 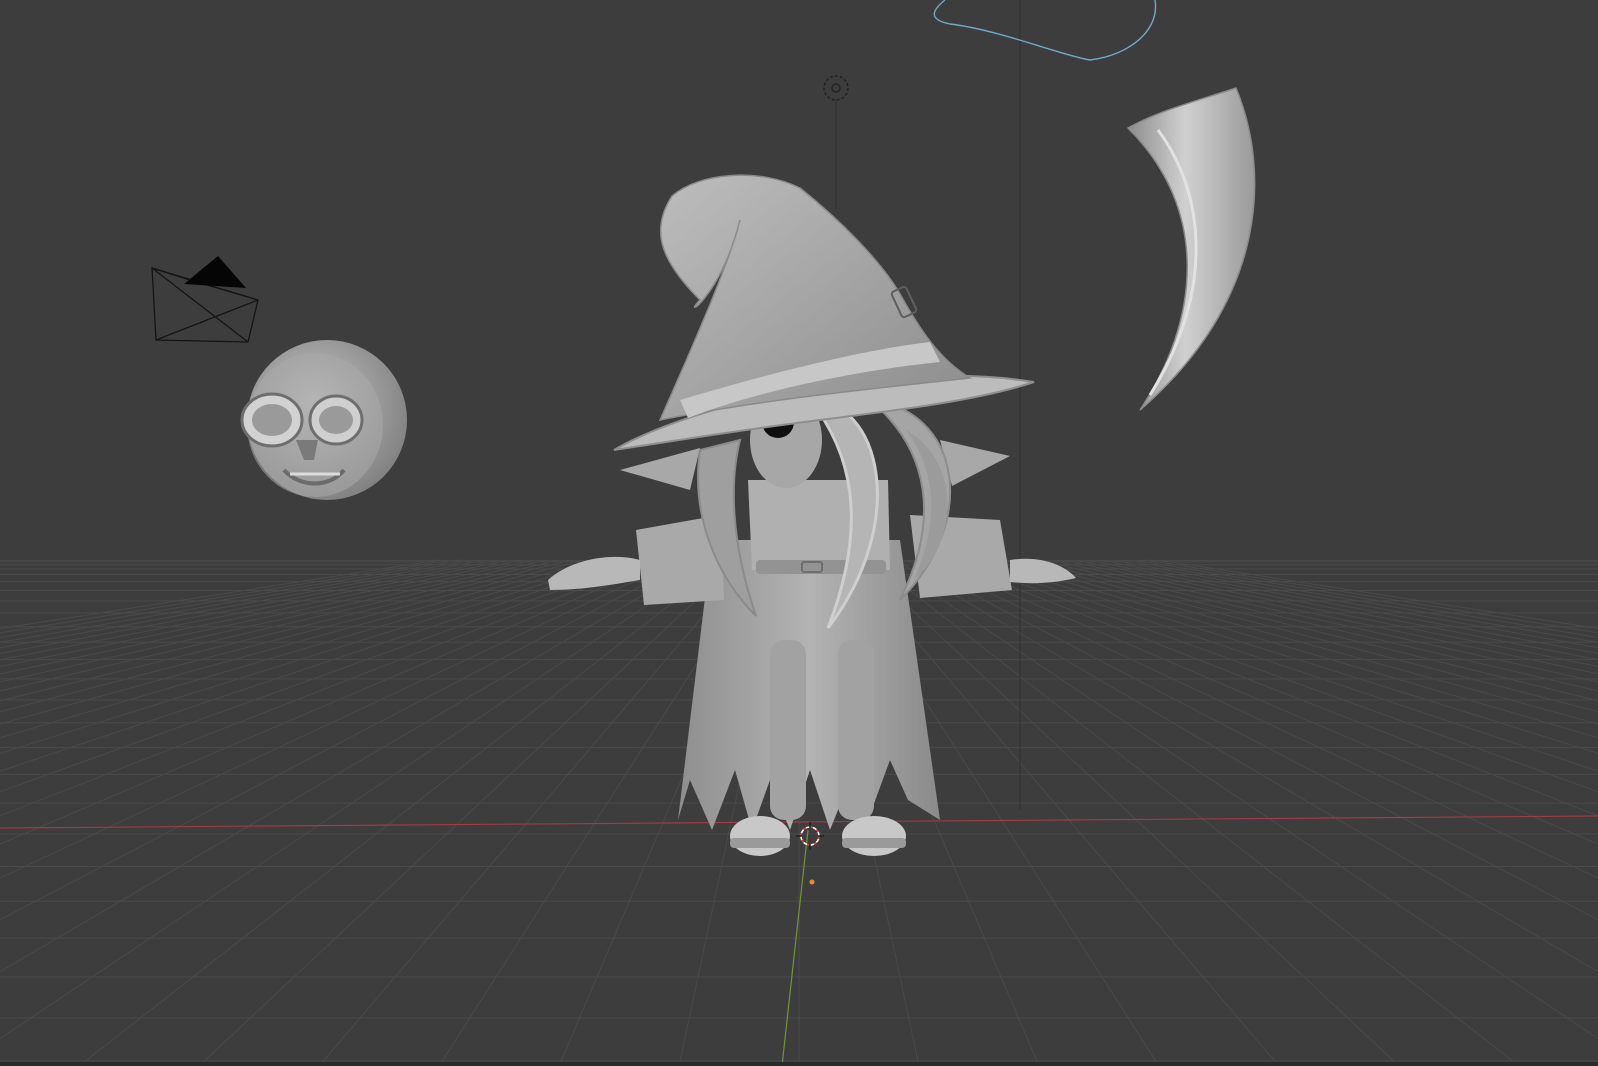 I want to click on 3d-cursor, so click(x=810, y=836).